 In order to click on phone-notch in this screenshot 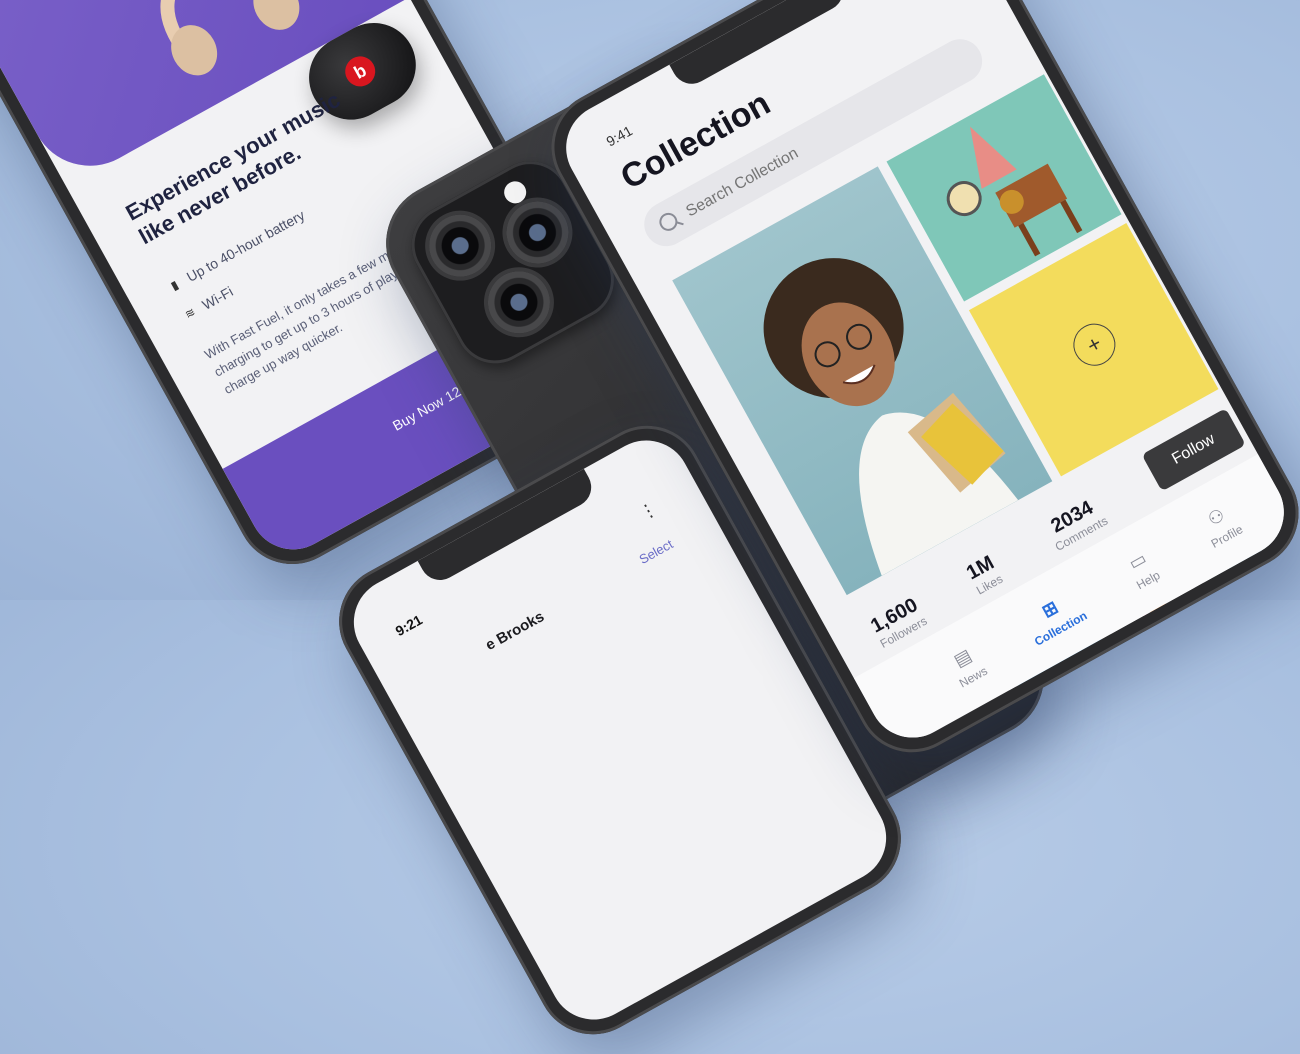, I will do `click(760, 45)`.